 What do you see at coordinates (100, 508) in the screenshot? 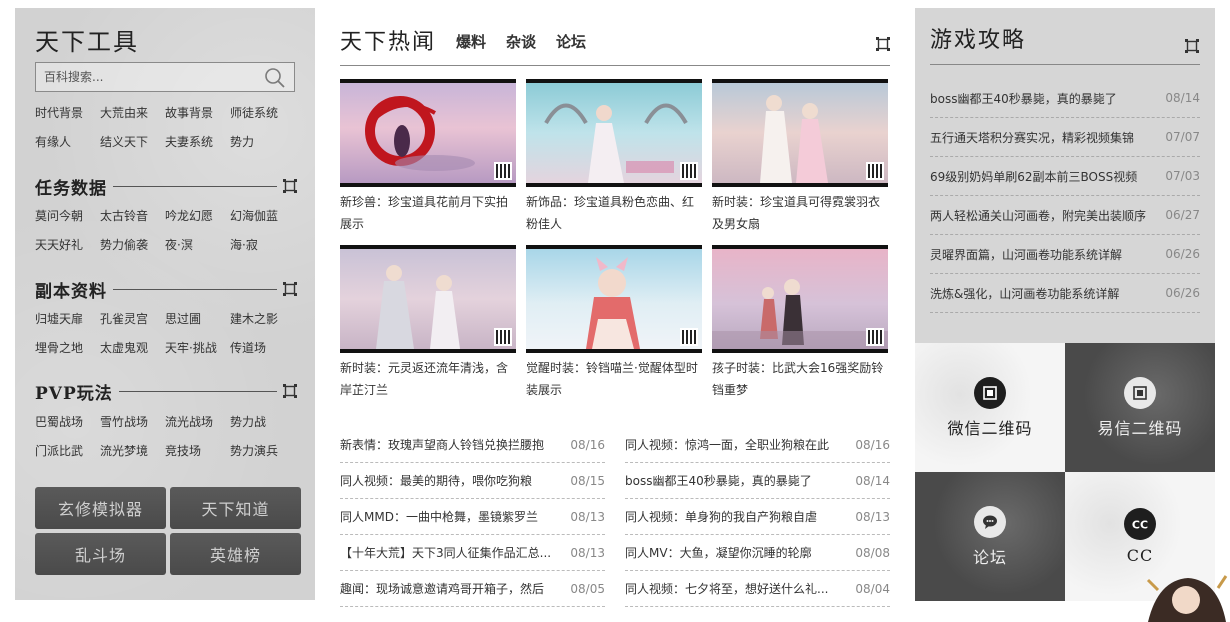
I see `simulator-button: 玄修模拟器` at bounding box center [100, 508].